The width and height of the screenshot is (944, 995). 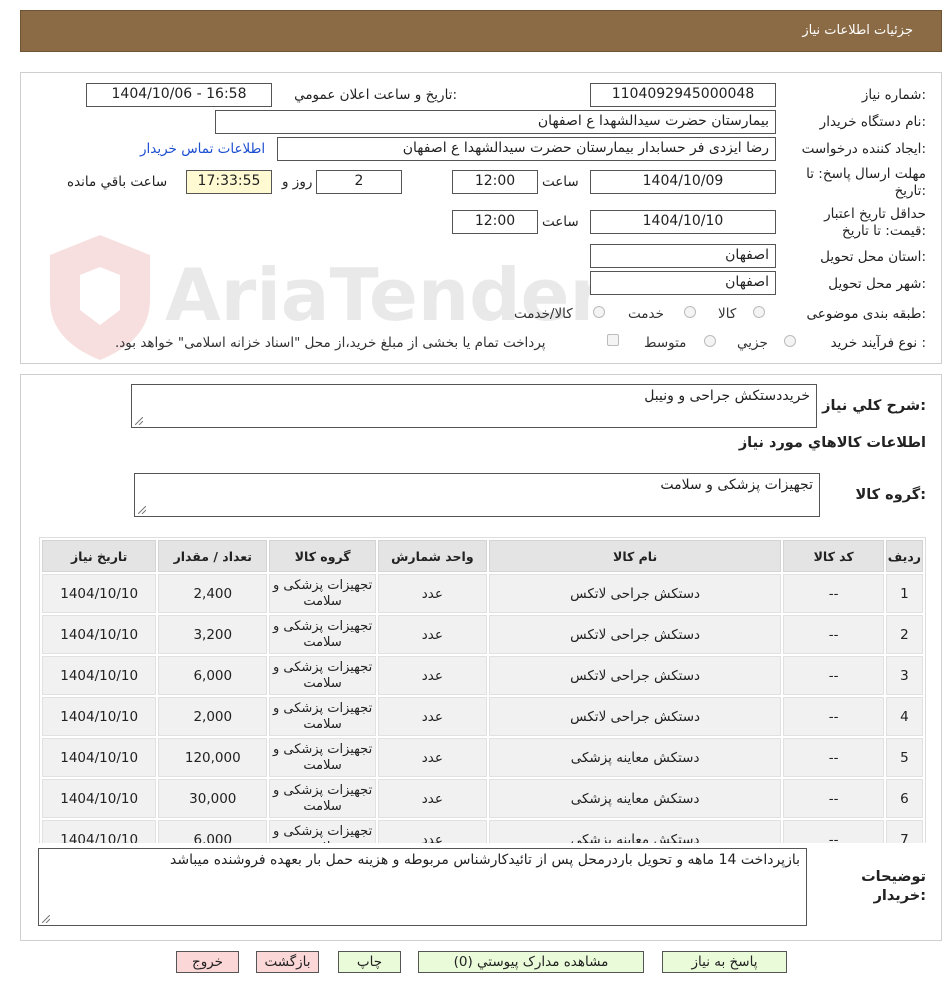 What do you see at coordinates (474, 406) in the screenshot?
I see `summary-textarea: خریددستکش جراحی و ونیبل` at bounding box center [474, 406].